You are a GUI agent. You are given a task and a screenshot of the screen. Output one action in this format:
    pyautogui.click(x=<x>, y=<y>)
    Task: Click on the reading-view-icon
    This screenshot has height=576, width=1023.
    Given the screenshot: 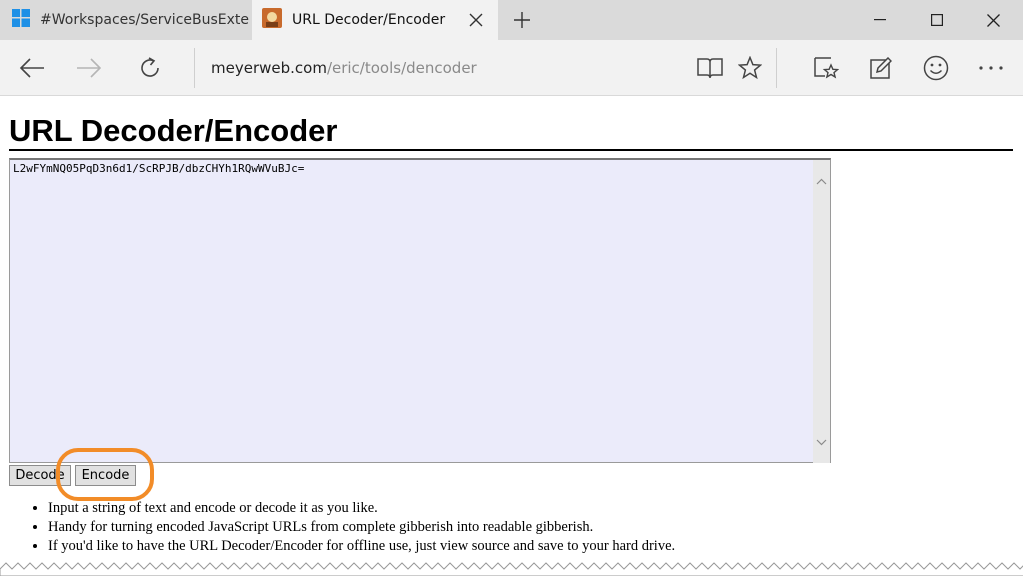 What is the action you would take?
    pyautogui.click(x=710, y=68)
    